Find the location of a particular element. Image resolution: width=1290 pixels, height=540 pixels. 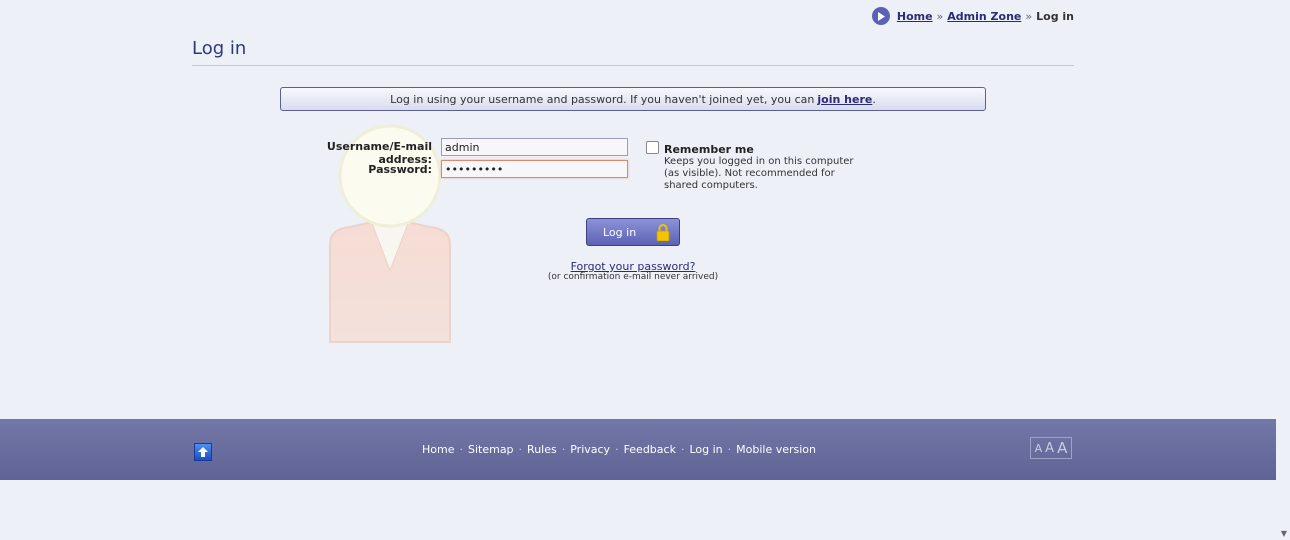

info-suffix: . is located at coordinates (874, 99).